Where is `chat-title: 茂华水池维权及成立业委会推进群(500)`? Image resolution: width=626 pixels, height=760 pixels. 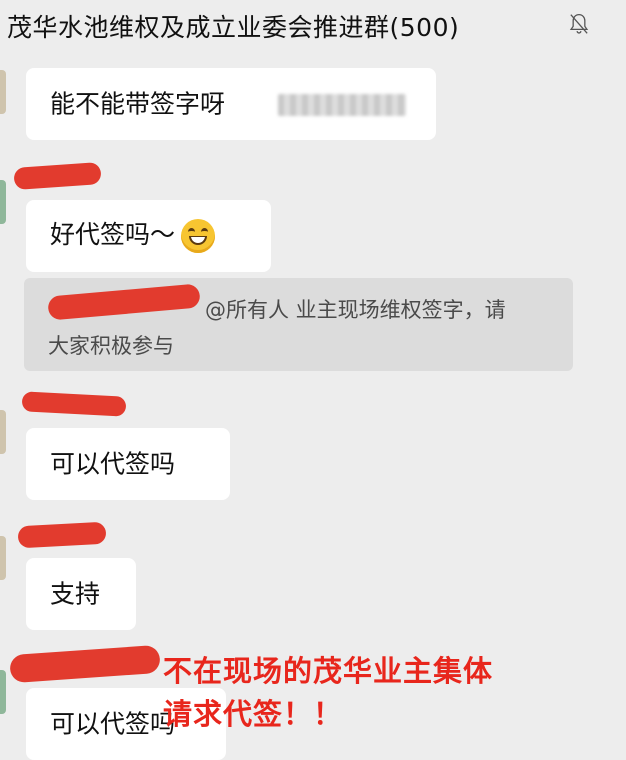 chat-title: 茂华水池维权及成立业委会推进群(500) is located at coordinates (233, 27).